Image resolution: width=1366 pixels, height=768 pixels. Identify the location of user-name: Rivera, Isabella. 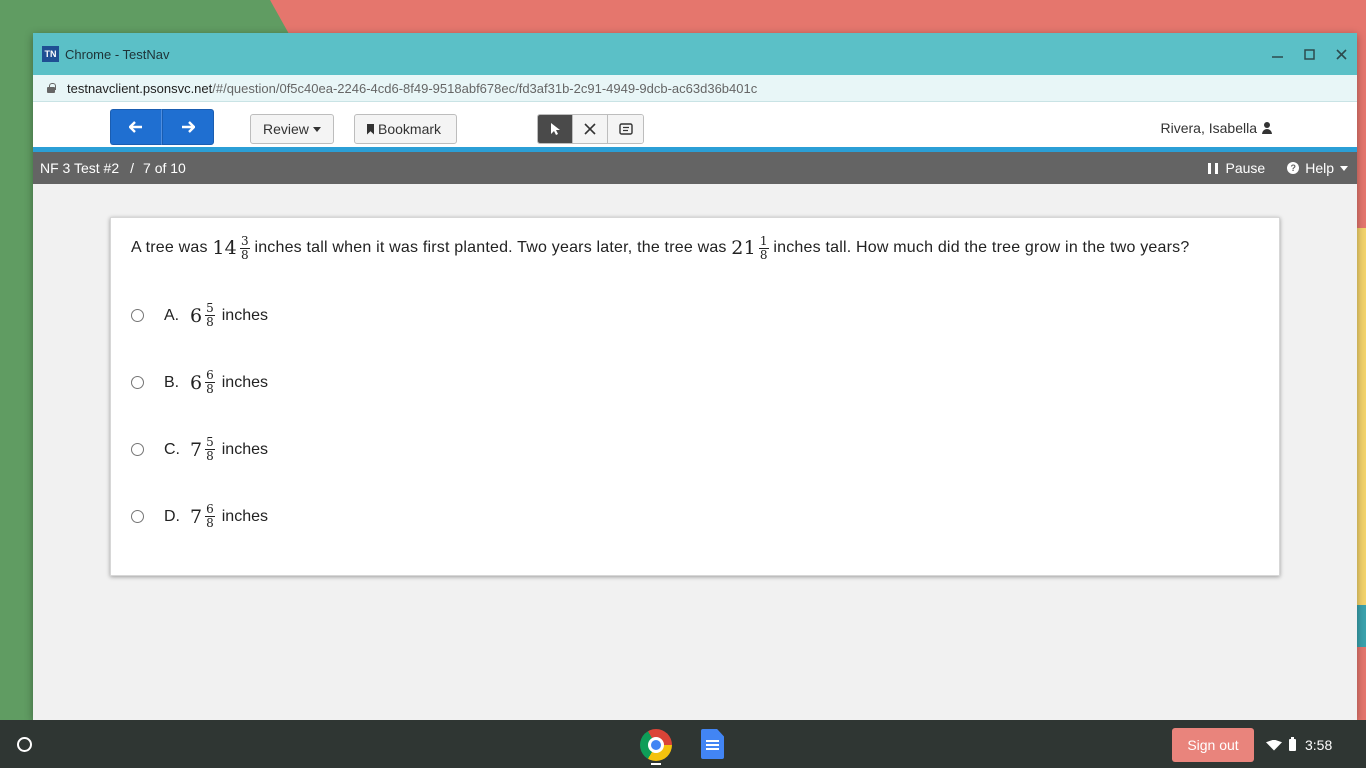
(1209, 128).